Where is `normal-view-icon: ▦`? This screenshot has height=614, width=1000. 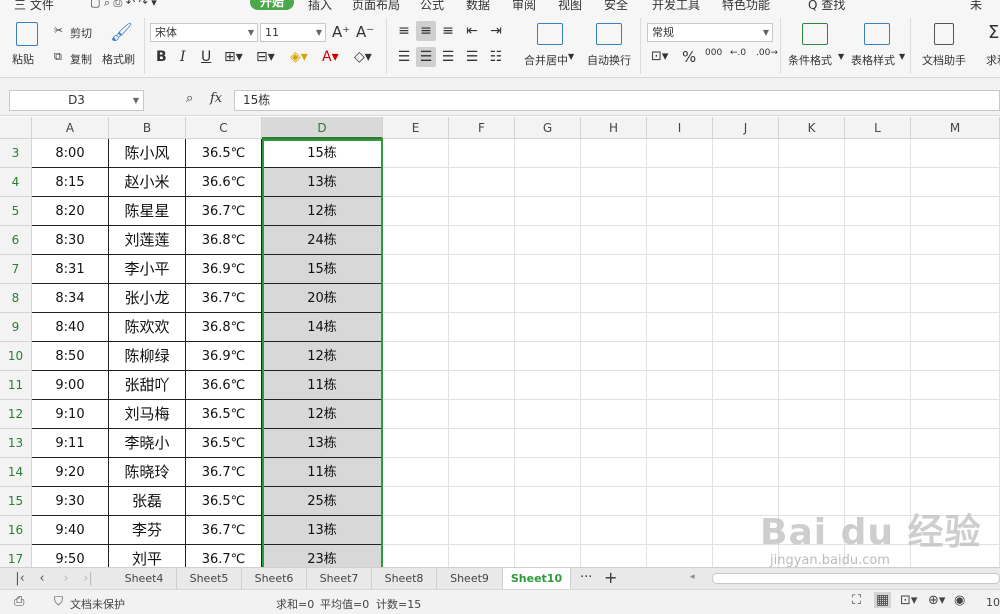
normal-view-icon: ▦ is located at coordinates (883, 600).